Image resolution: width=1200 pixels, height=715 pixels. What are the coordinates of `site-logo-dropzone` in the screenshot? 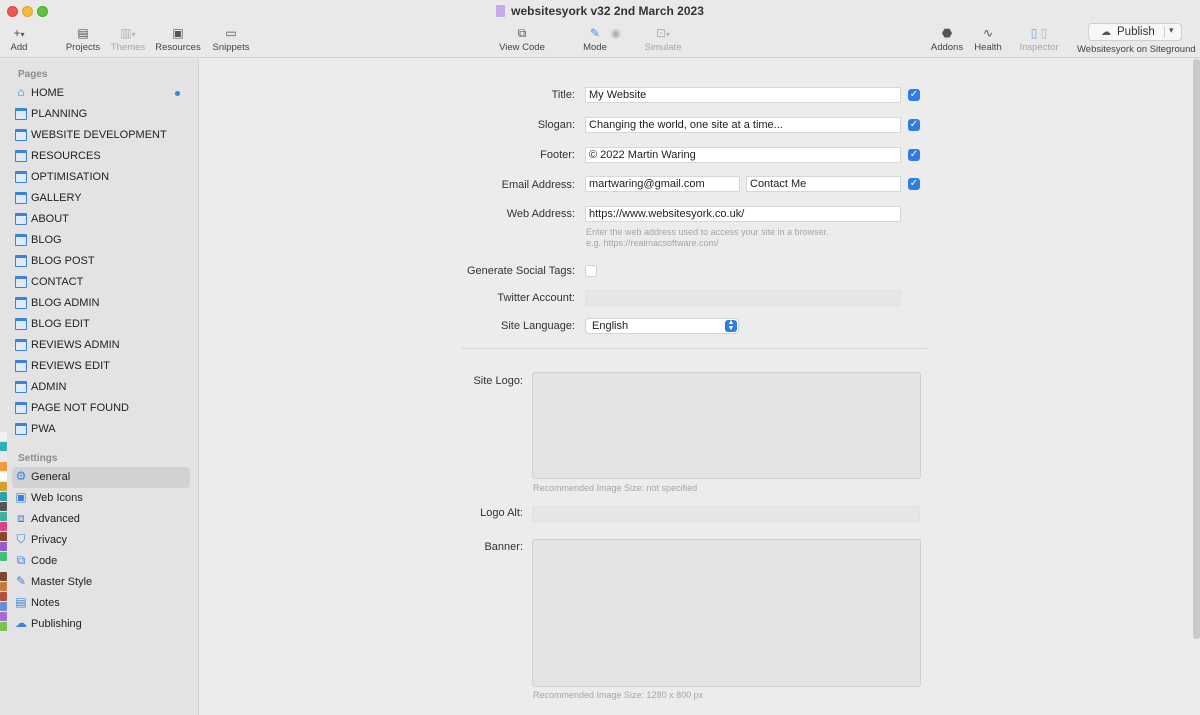 It's located at (726, 425).